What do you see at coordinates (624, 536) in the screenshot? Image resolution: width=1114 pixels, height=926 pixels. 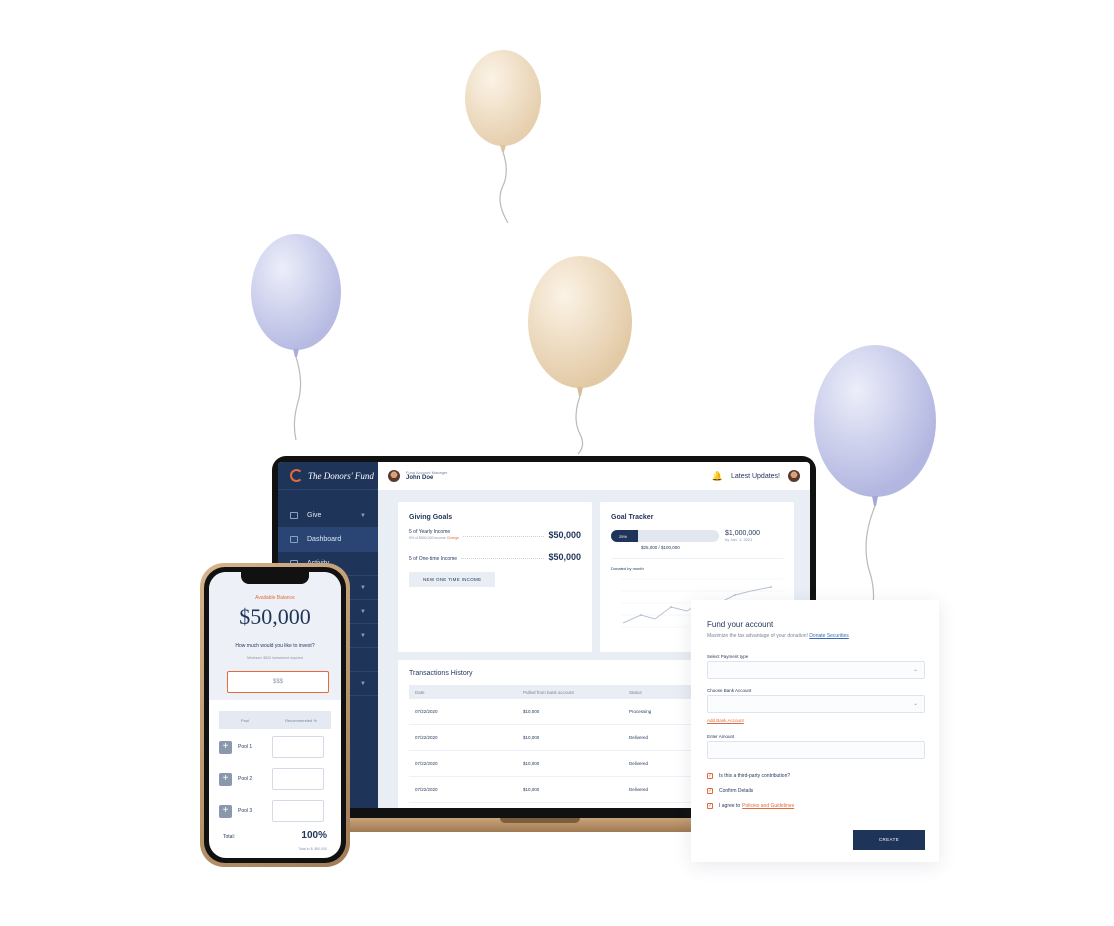 I see `goal-progress-fill: 25%` at bounding box center [624, 536].